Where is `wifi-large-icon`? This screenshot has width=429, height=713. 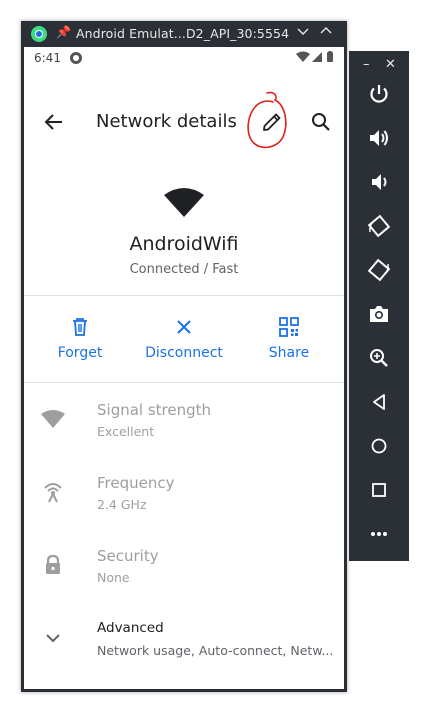
wifi-large-icon is located at coordinates (184, 202).